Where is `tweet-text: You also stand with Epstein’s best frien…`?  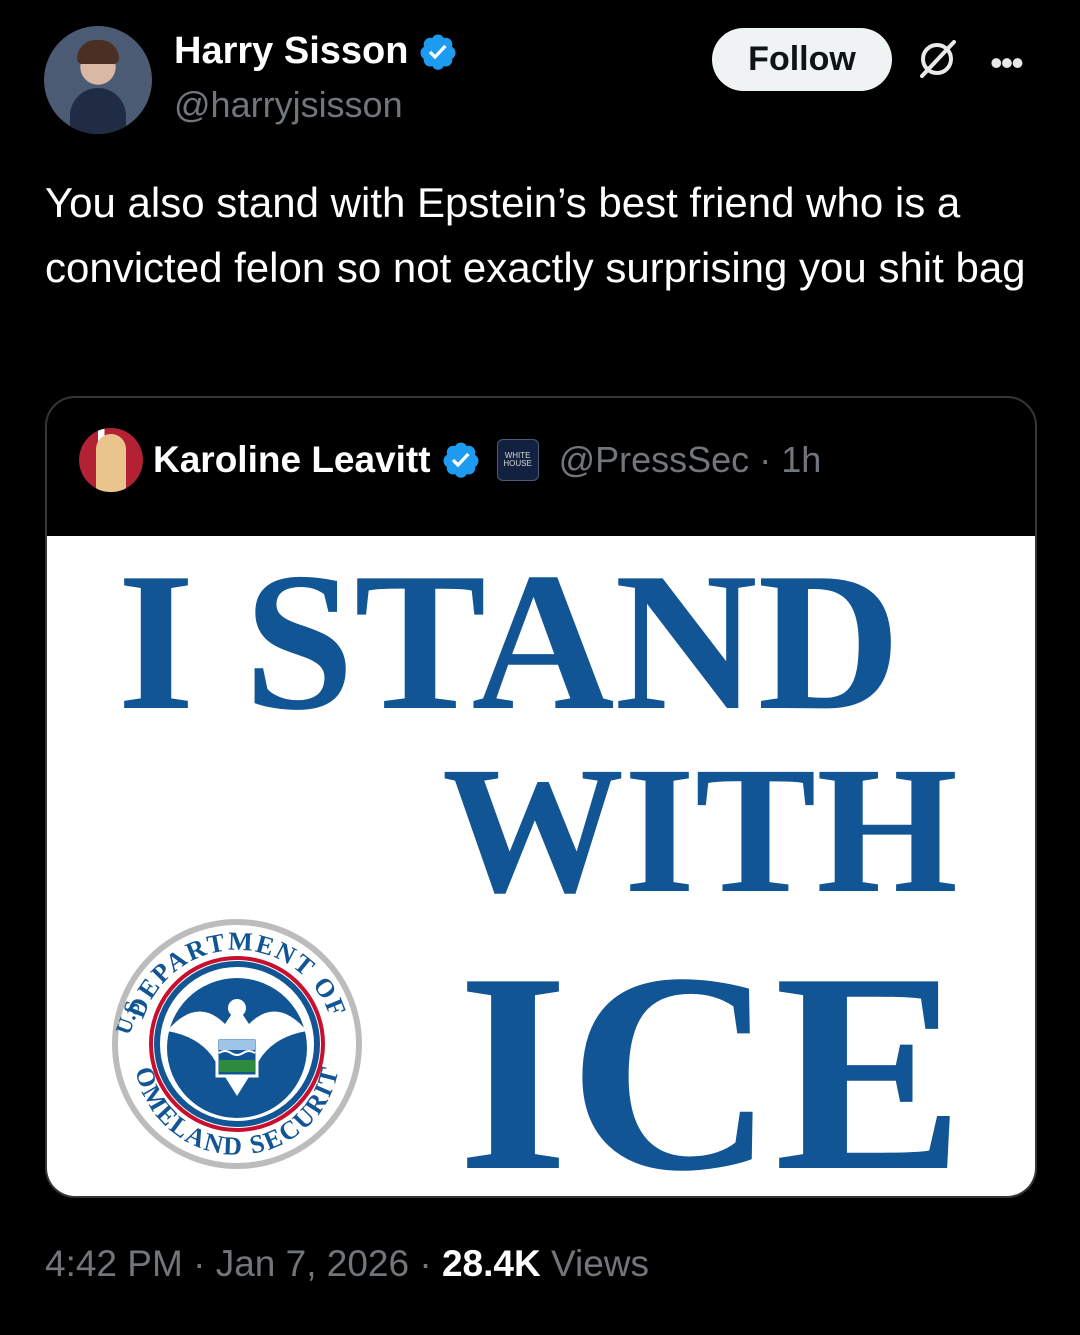
tweet-text: You also stand with Epstein’s best frien… is located at coordinates (535, 235).